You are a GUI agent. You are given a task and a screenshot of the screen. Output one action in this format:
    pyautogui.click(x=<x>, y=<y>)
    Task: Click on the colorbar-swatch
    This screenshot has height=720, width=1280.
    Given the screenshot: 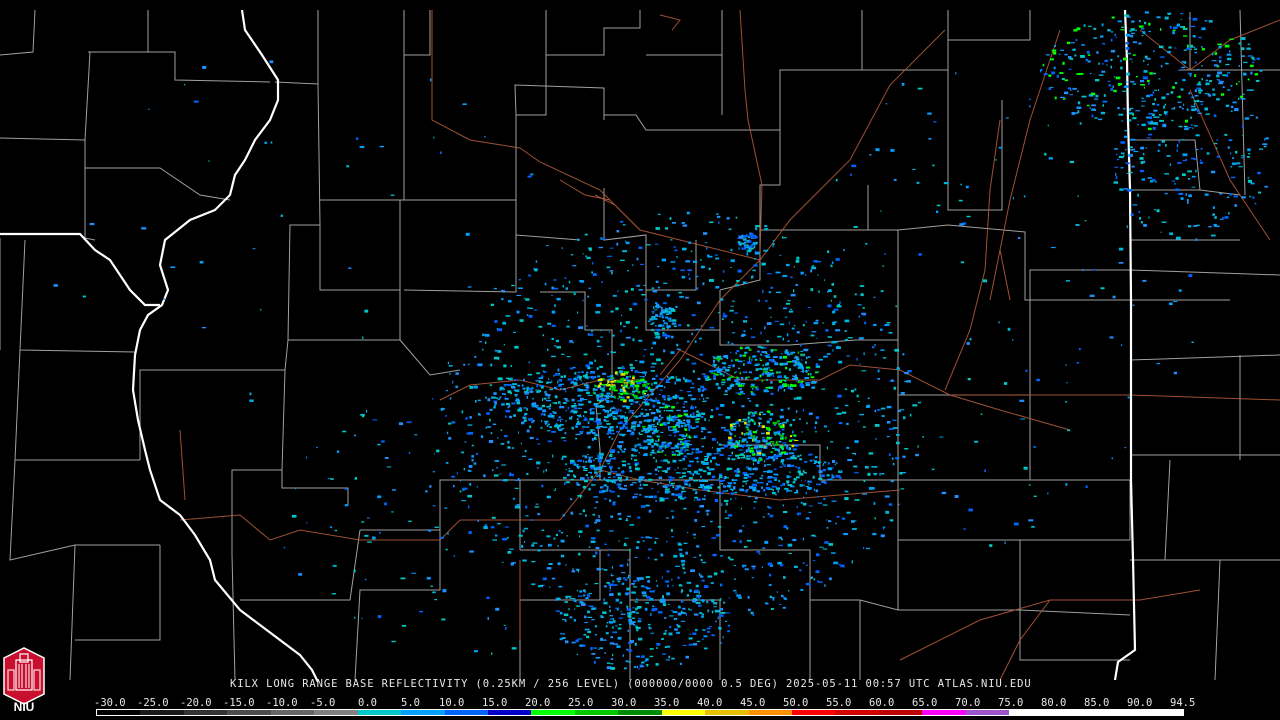 What is the action you would take?
    pyautogui.click(x=683, y=712)
    